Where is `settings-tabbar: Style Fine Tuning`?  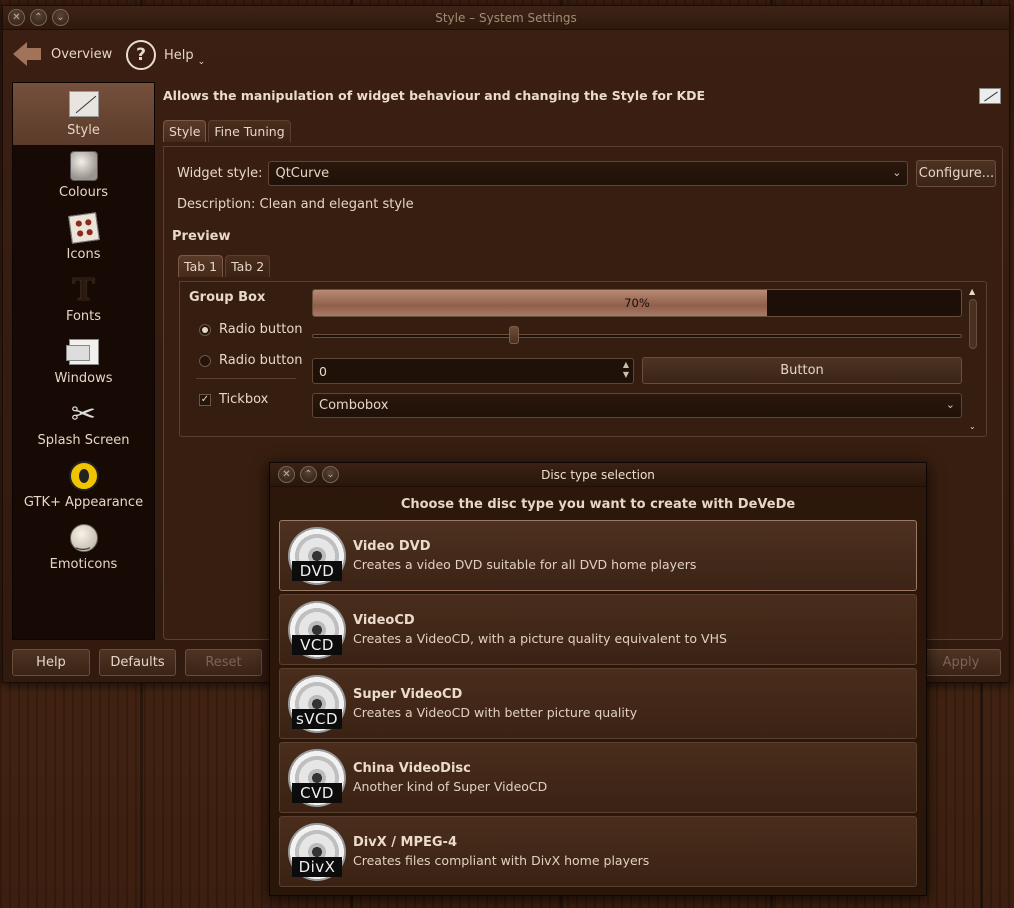
settings-tabbar: Style Fine Tuning is located at coordinates (227, 131).